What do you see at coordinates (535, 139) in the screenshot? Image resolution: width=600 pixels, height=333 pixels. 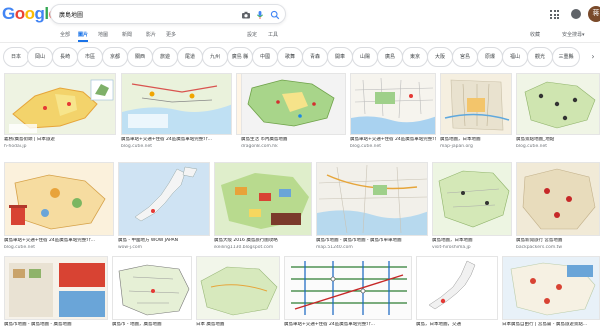 I see `result-caption: 廣島景點地圖_地點` at bounding box center [535, 139].